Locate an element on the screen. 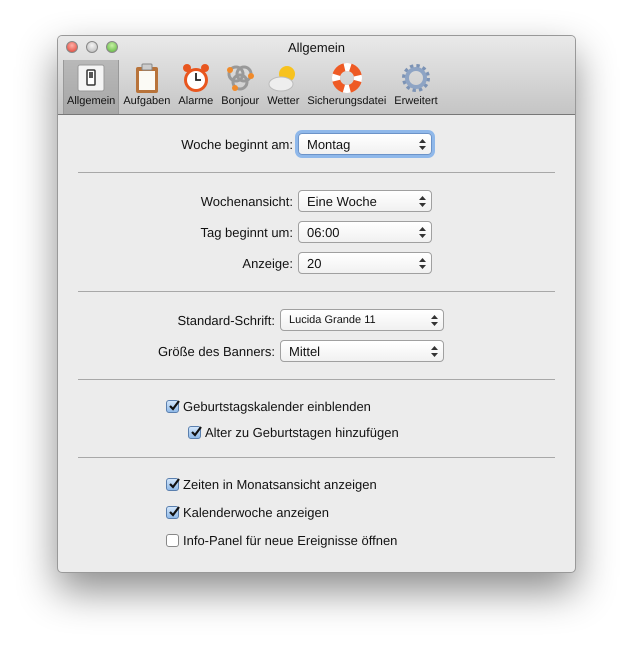 Image resolution: width=633 pixels, height=652 pixels. field-label: Größe des Banners: is located at coordinates (215, 351).